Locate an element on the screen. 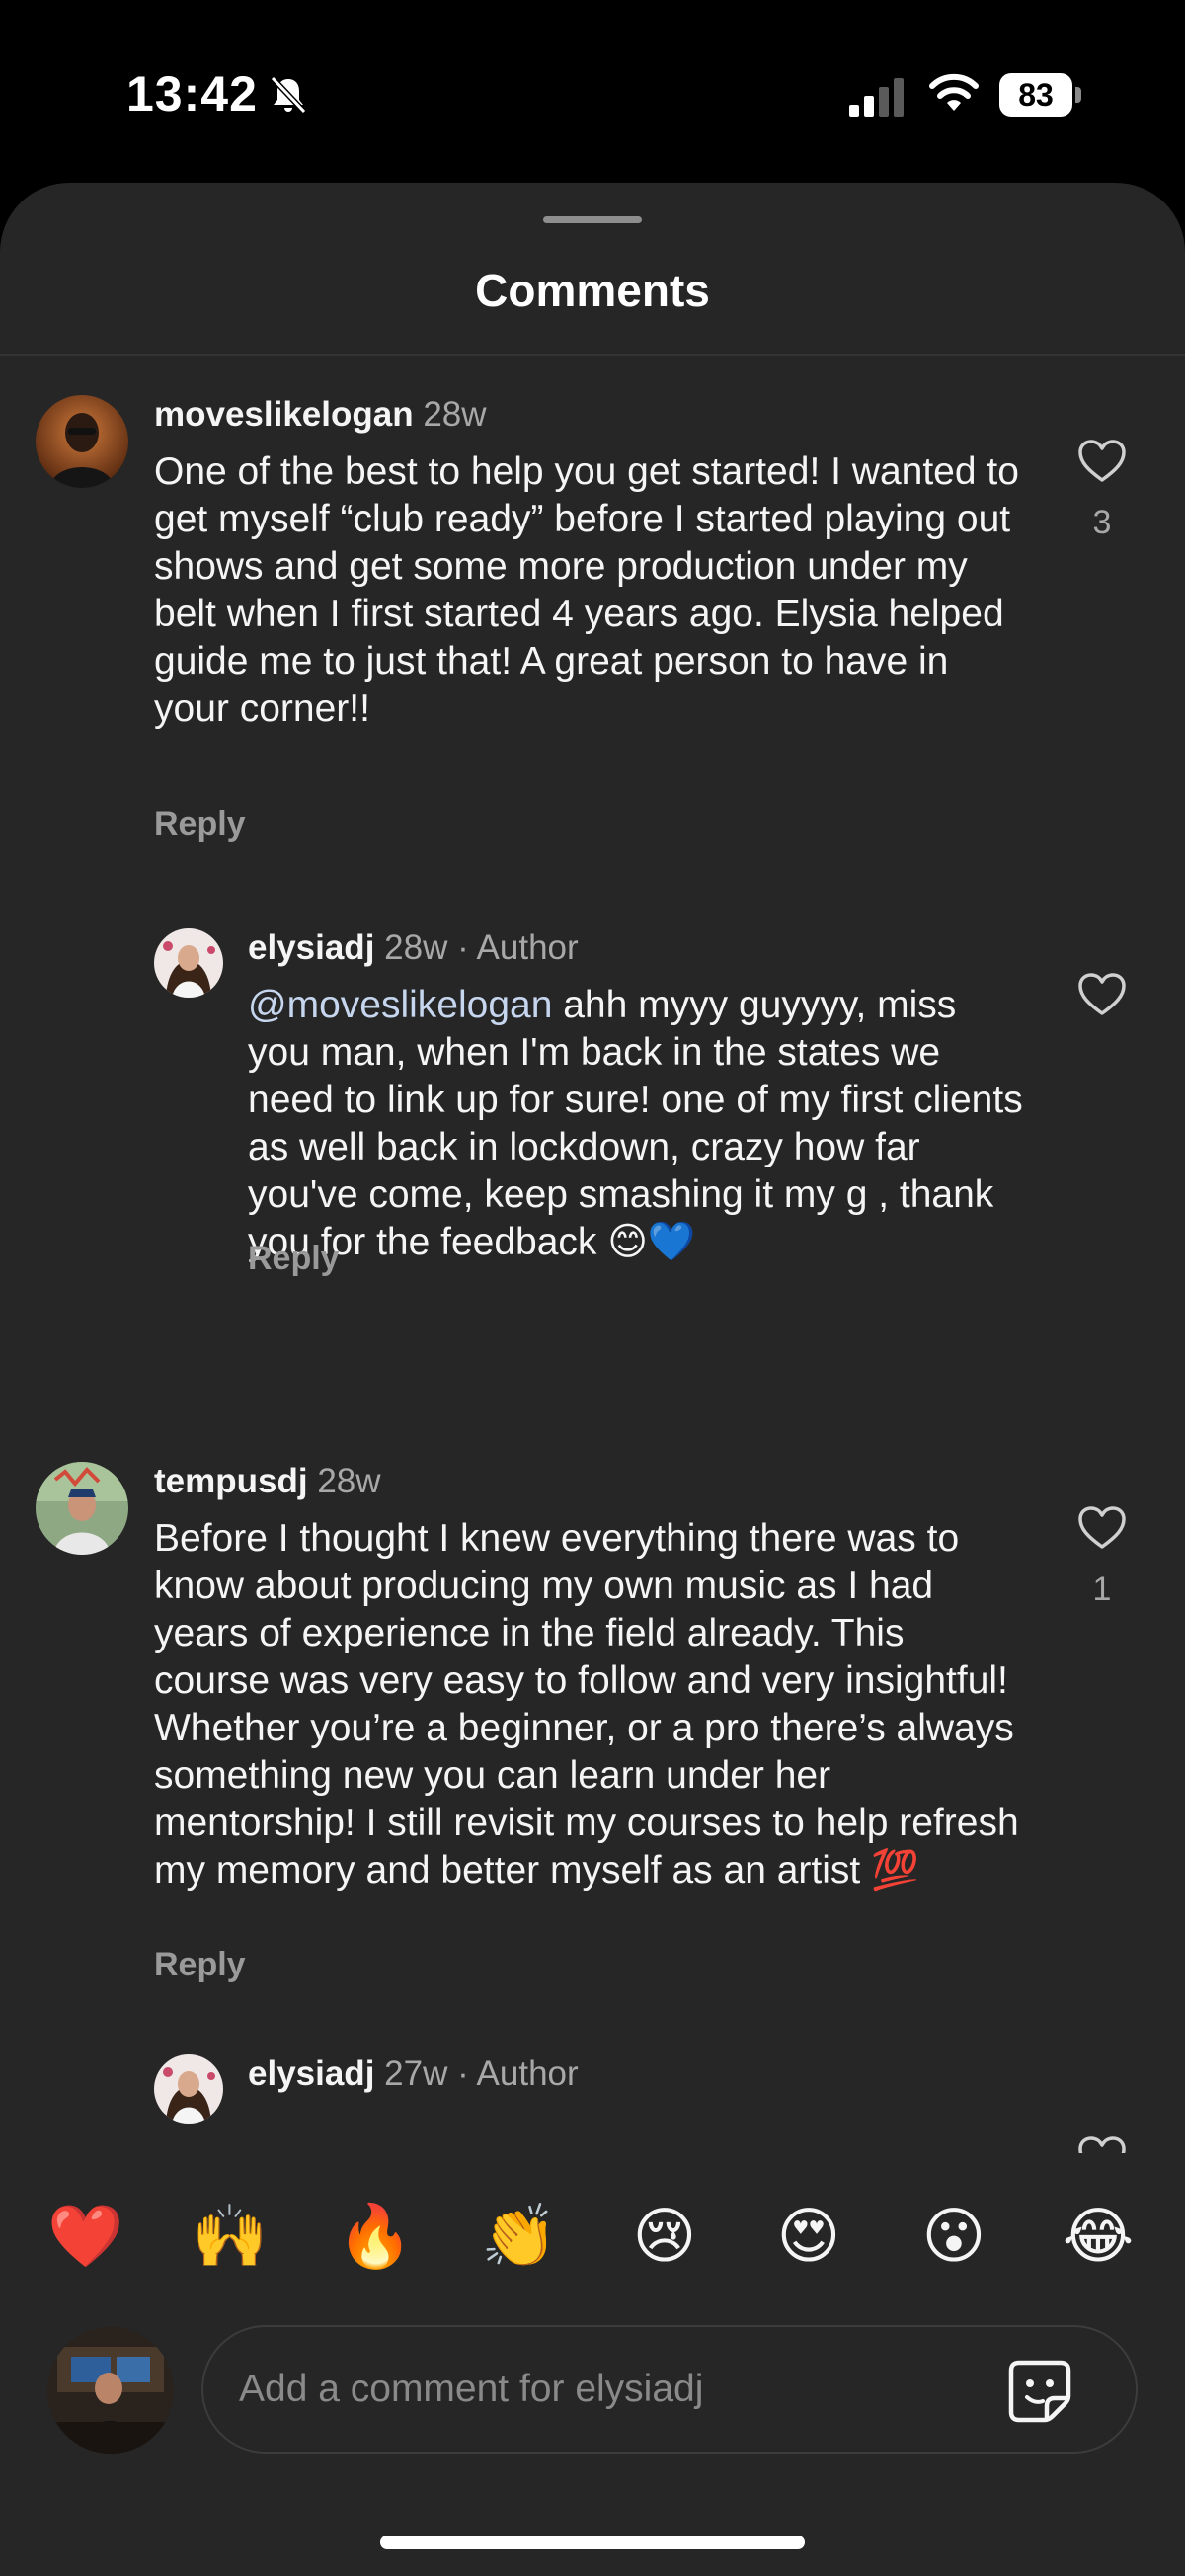 This screenshot has height=2576, width=1185. current-user-avatar is located at coordinates (111, 2390).